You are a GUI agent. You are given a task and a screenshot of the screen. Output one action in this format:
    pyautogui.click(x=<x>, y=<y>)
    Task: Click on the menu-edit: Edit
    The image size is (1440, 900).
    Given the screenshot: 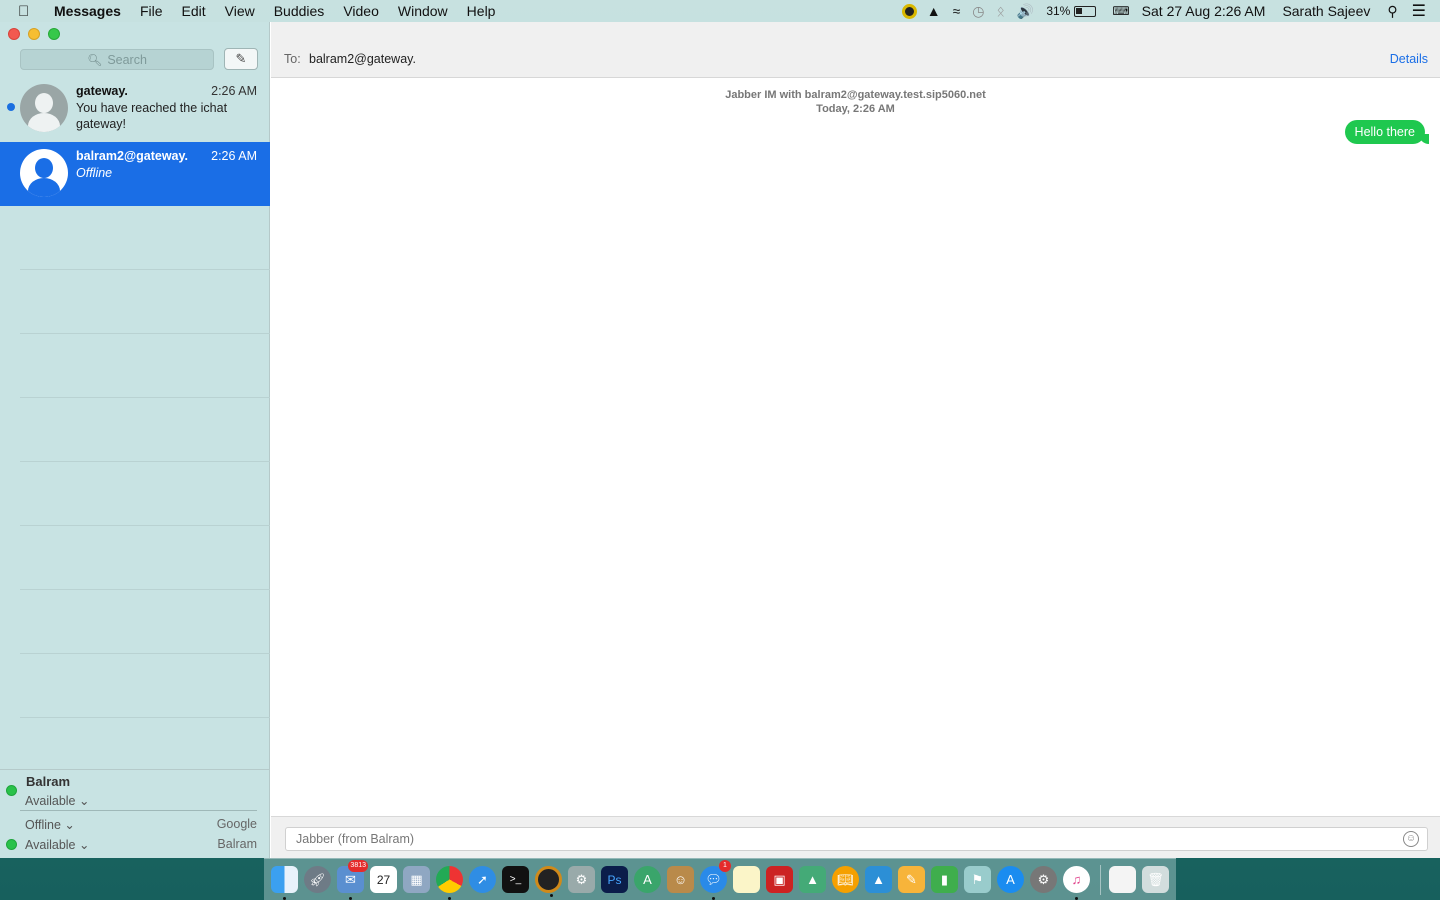 What is the action you would take?
    pyautogui.click(x=194, y=11)
    